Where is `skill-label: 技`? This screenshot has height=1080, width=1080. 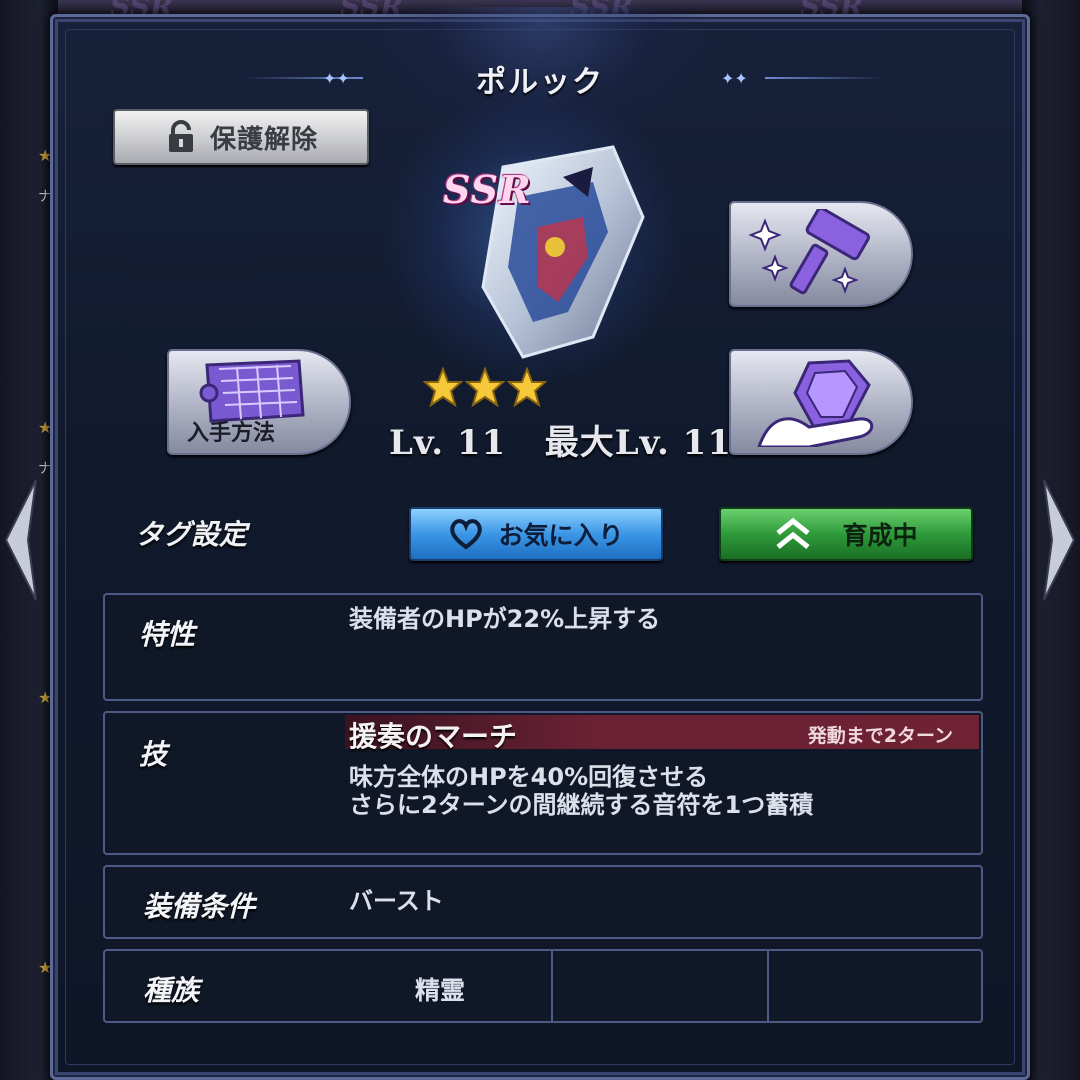 skill-label: 技 is located at coordinates (153, 754).